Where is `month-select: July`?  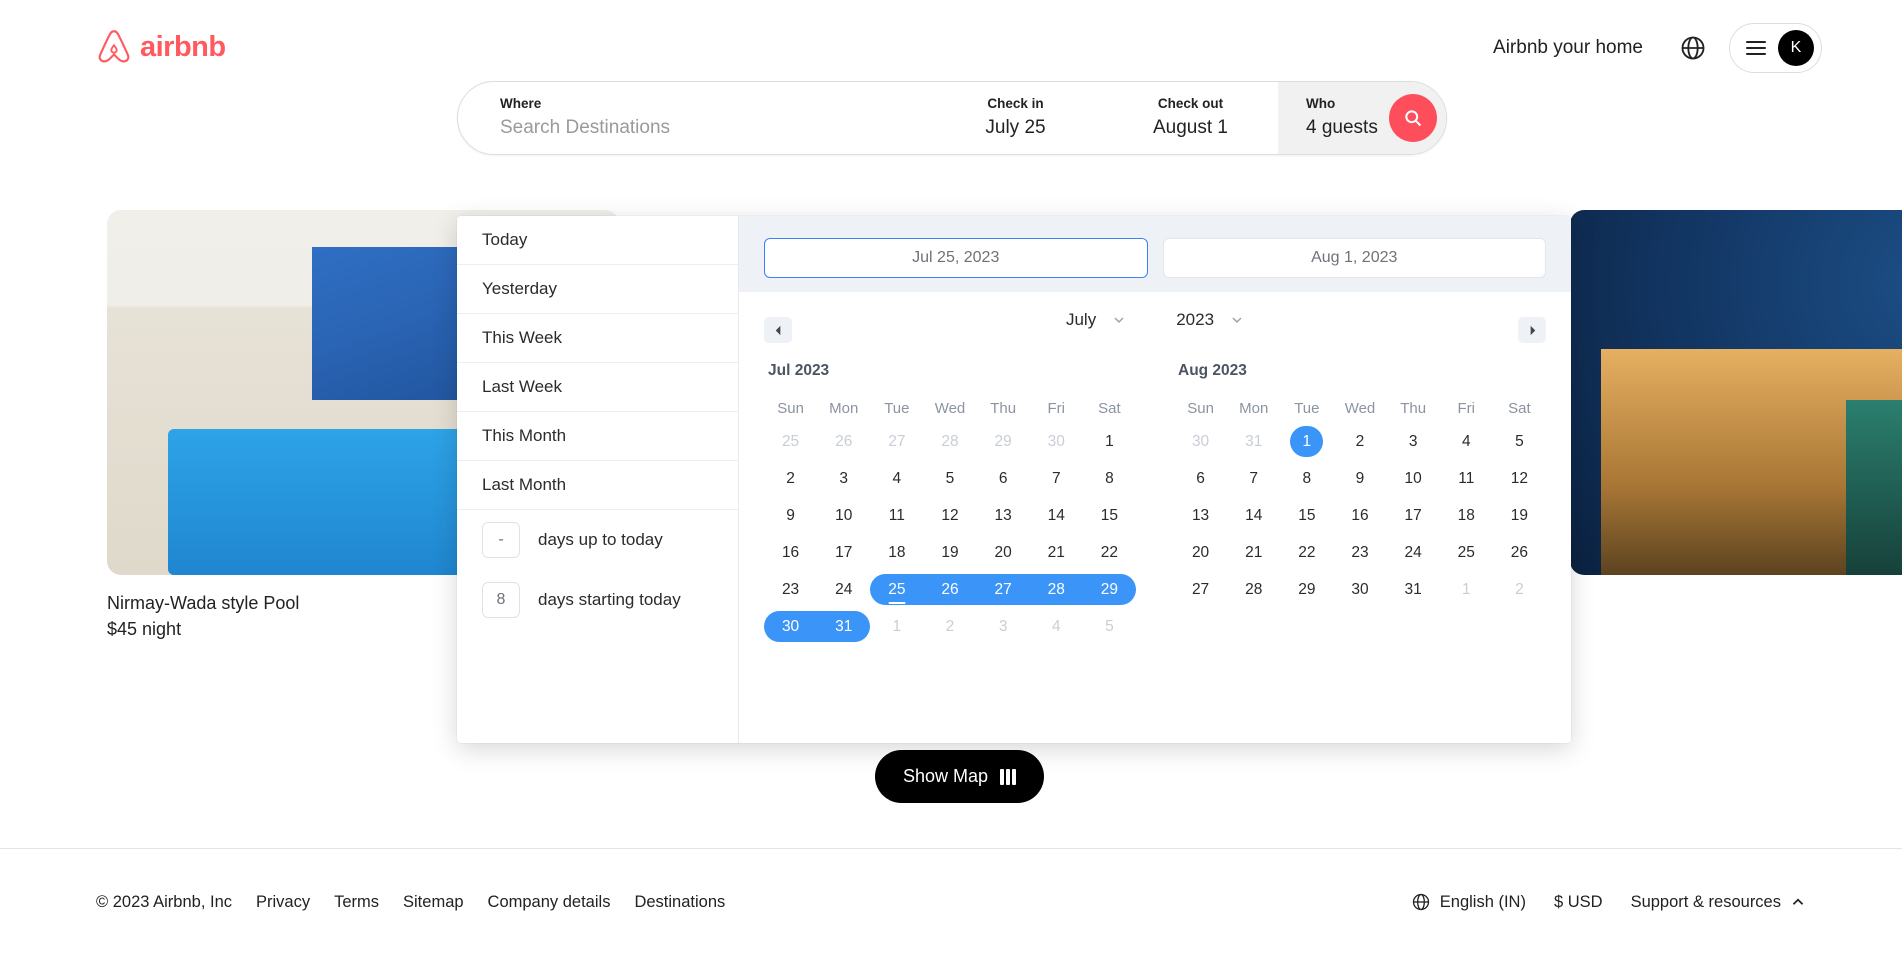 month-select: July is located at coordinates (1096, 320).